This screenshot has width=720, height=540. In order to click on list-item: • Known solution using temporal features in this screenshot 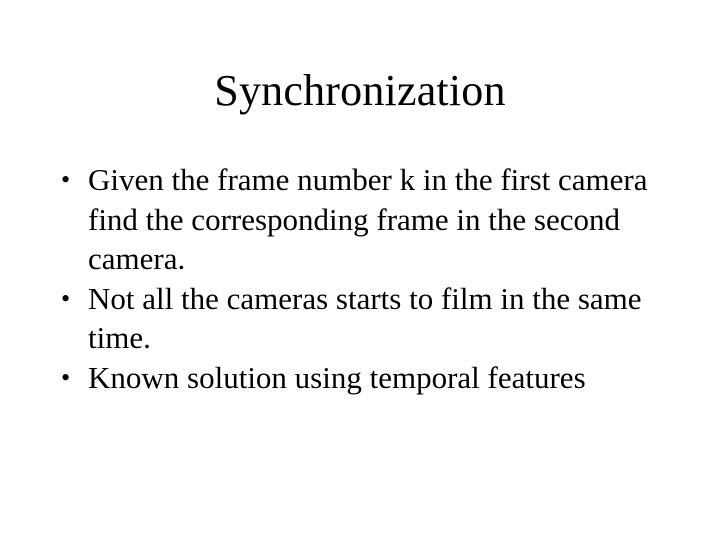, I will do `click(367, 378)`.